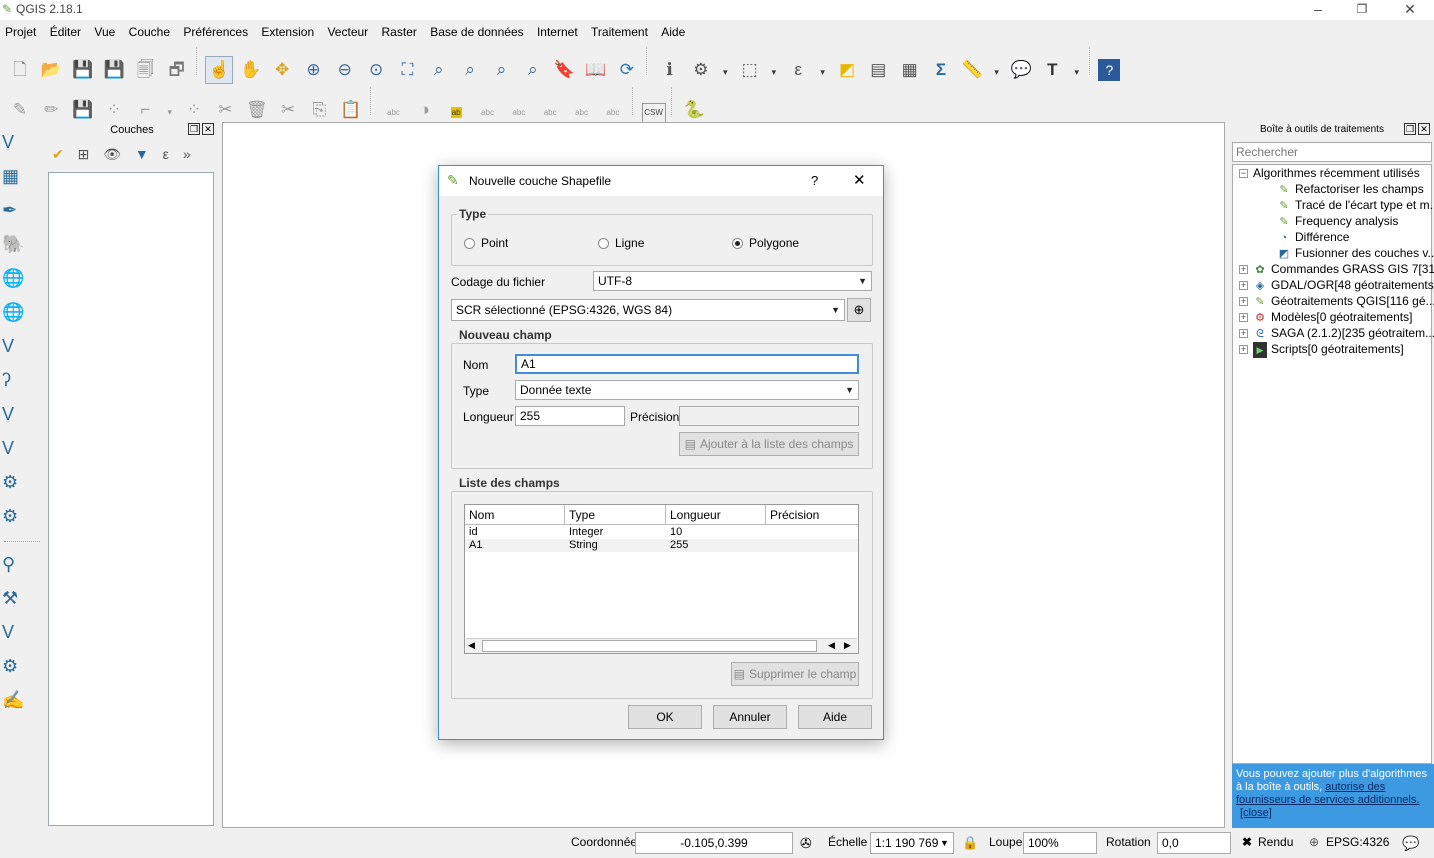 The image size is (1434, 858). I want to click on type-polygon-radio: Polygone, so click(765, 243).